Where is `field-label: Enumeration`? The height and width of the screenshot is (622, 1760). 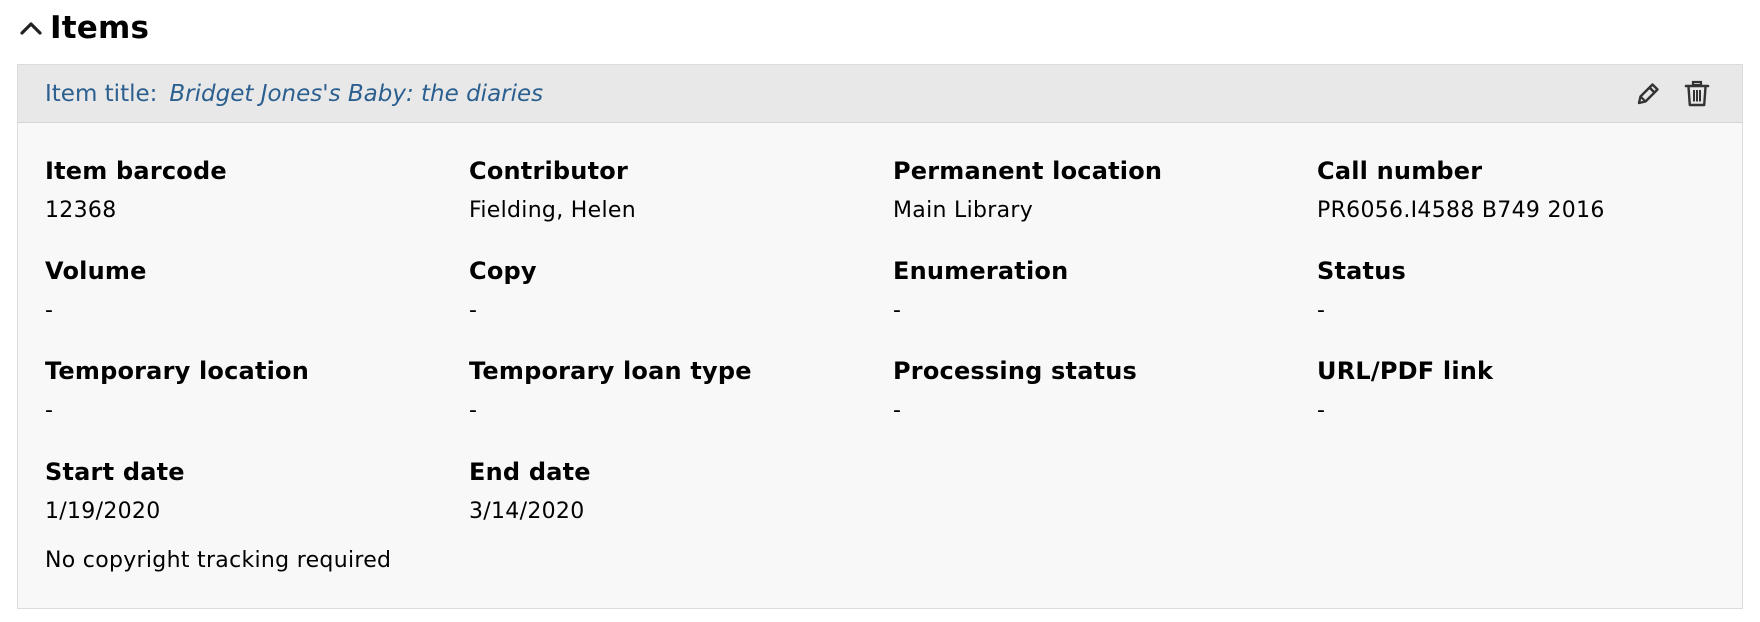
field-label: Enumeration is located at coordinates (981, 271).